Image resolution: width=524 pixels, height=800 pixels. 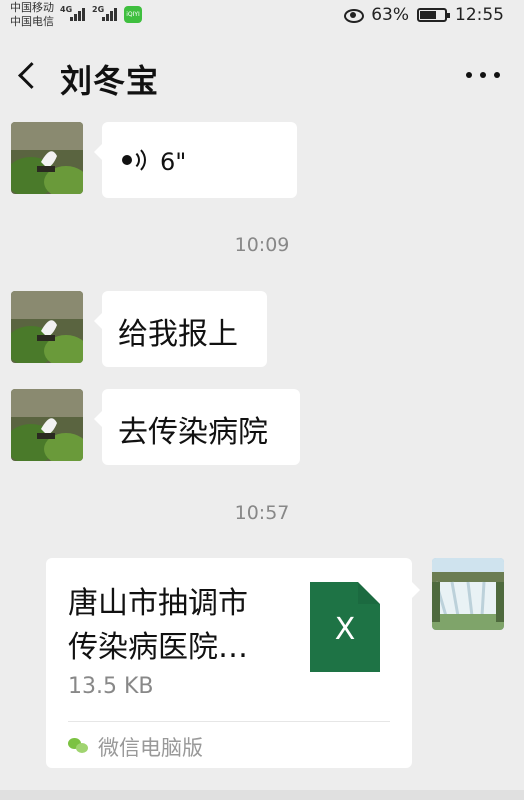 I want to click on wechat-icon, so click(x=78, y=745).